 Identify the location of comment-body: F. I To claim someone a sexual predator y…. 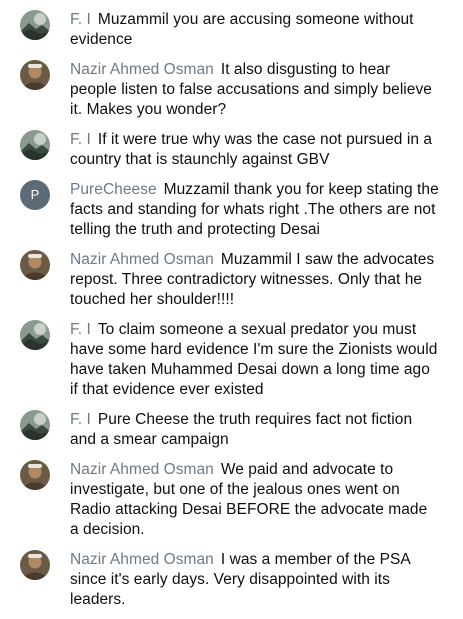
(255, 360).